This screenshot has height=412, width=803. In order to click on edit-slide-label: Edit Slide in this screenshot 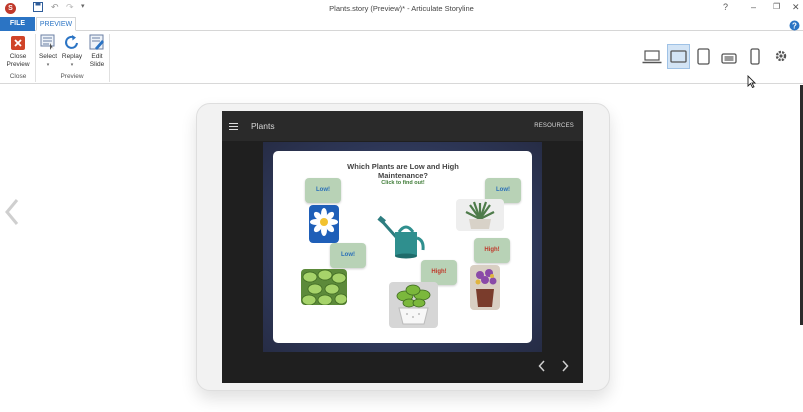, I will do `click(97, 60)`.